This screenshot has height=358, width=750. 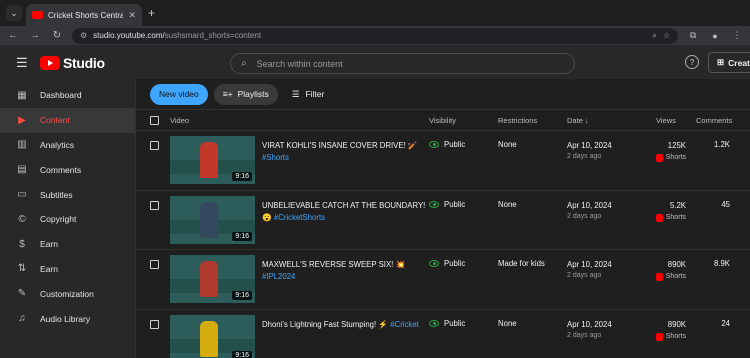 I want to click on logo-text: Studio, so click(x=84, y=62).